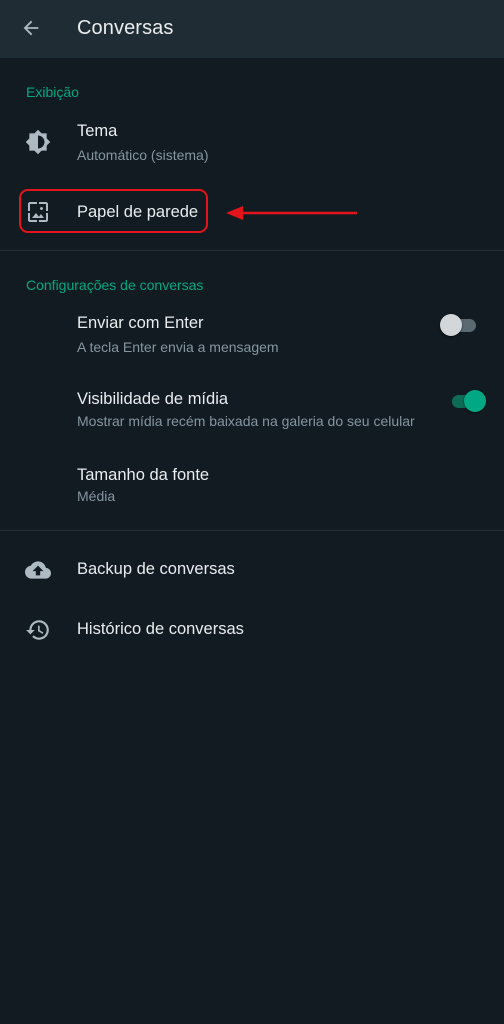 The width and height of the screenshot is (504, 1024). Describe the element at coordinates (96, 496) in the screenshot. I see `font-size-value: Média` at that location.